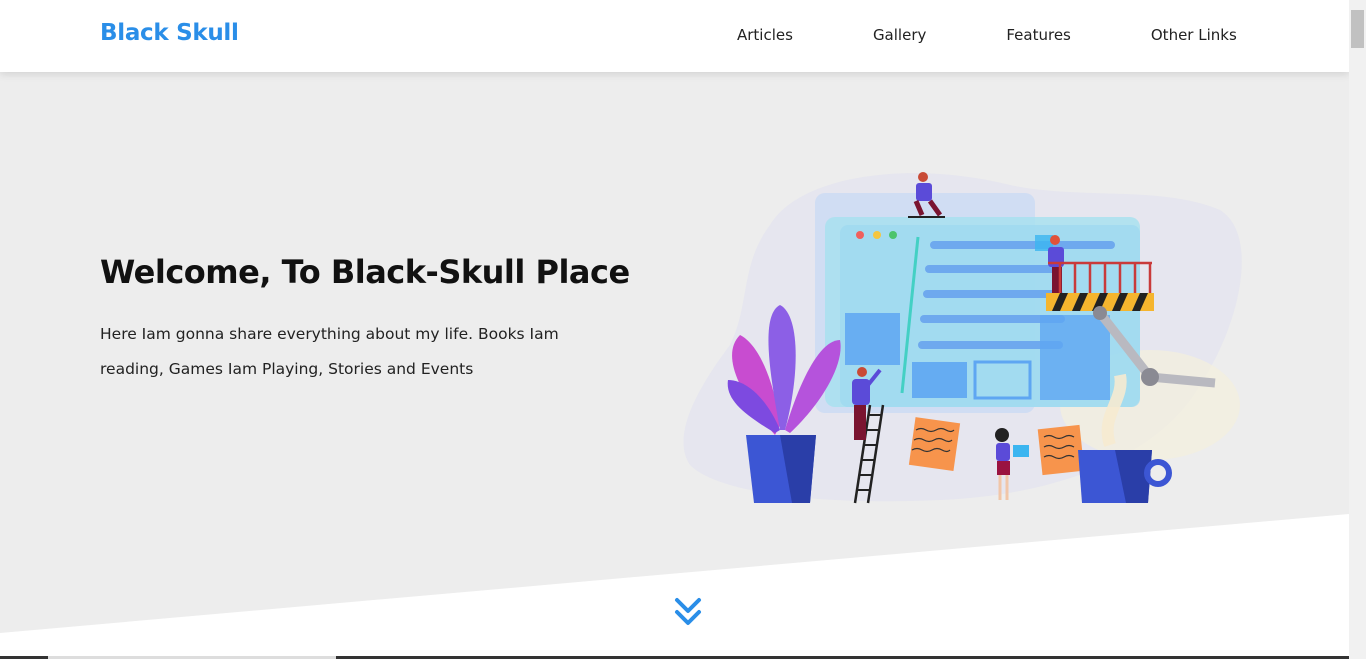  Describe the element at coordinates (987, 35) in the screenshot. I see `nav-menu: Articles Gallery Features Other Links` at that location.